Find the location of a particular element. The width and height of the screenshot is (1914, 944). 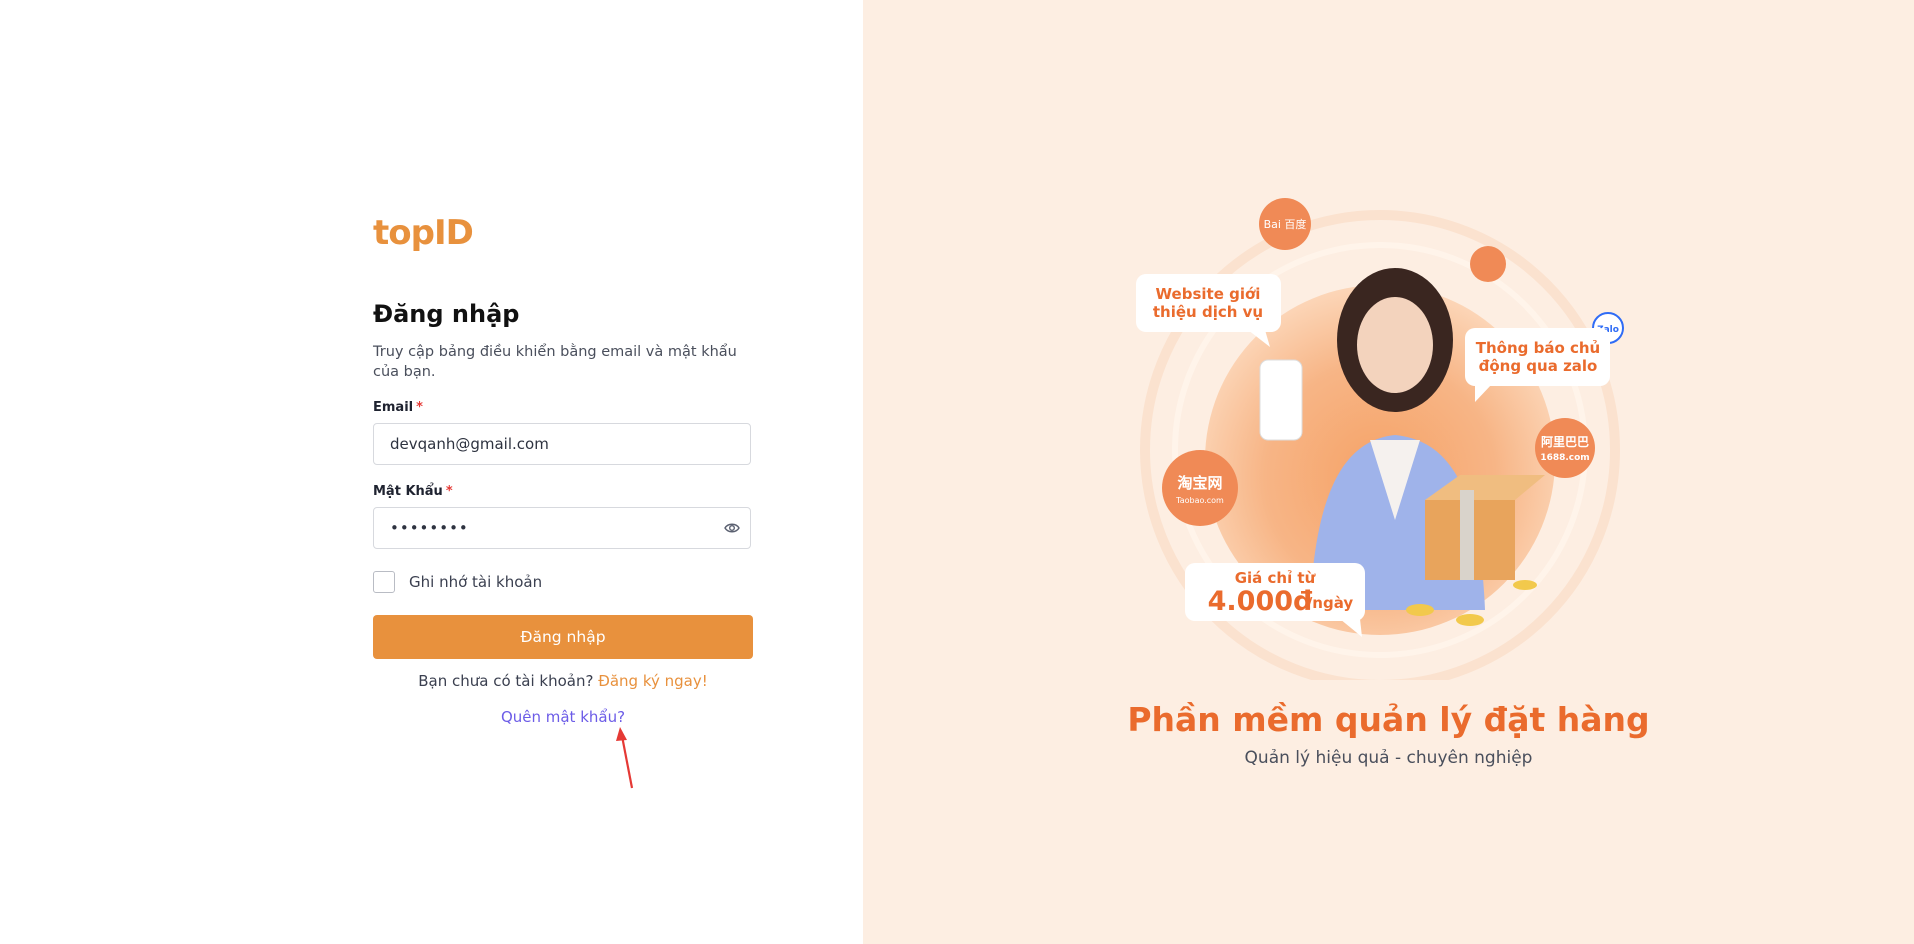

svg-text: động qua zalo is located at coordinates (1538, 366).